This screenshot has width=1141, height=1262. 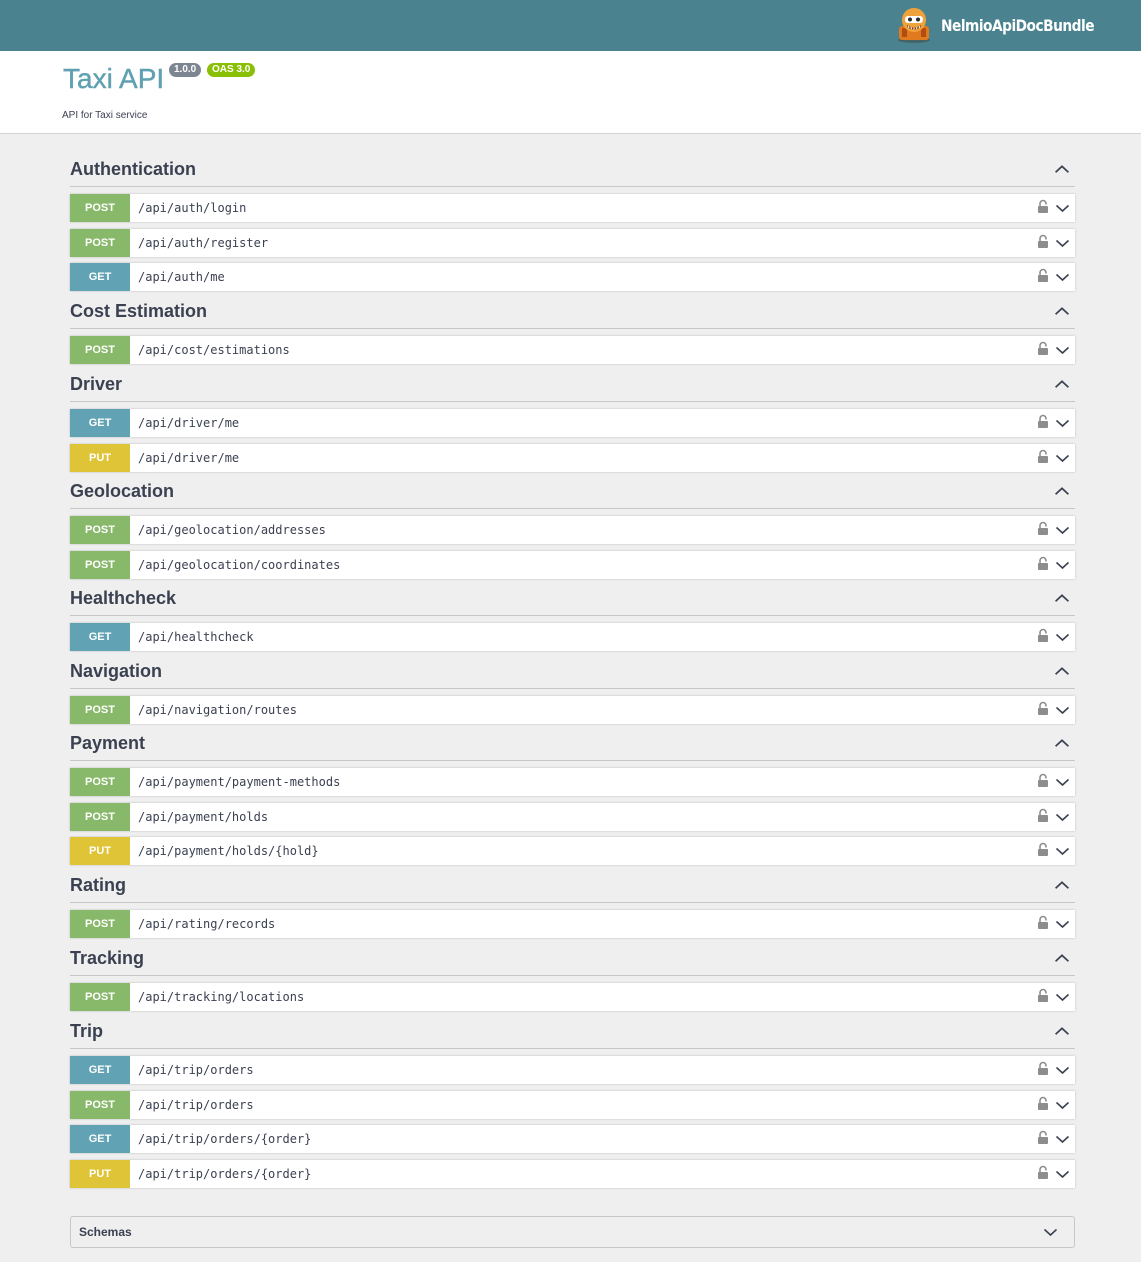 What do you see at coordinates (914, 25) in the screenshot?
I see `nelmio-mascot-icon` at bounding box center [914, 25].